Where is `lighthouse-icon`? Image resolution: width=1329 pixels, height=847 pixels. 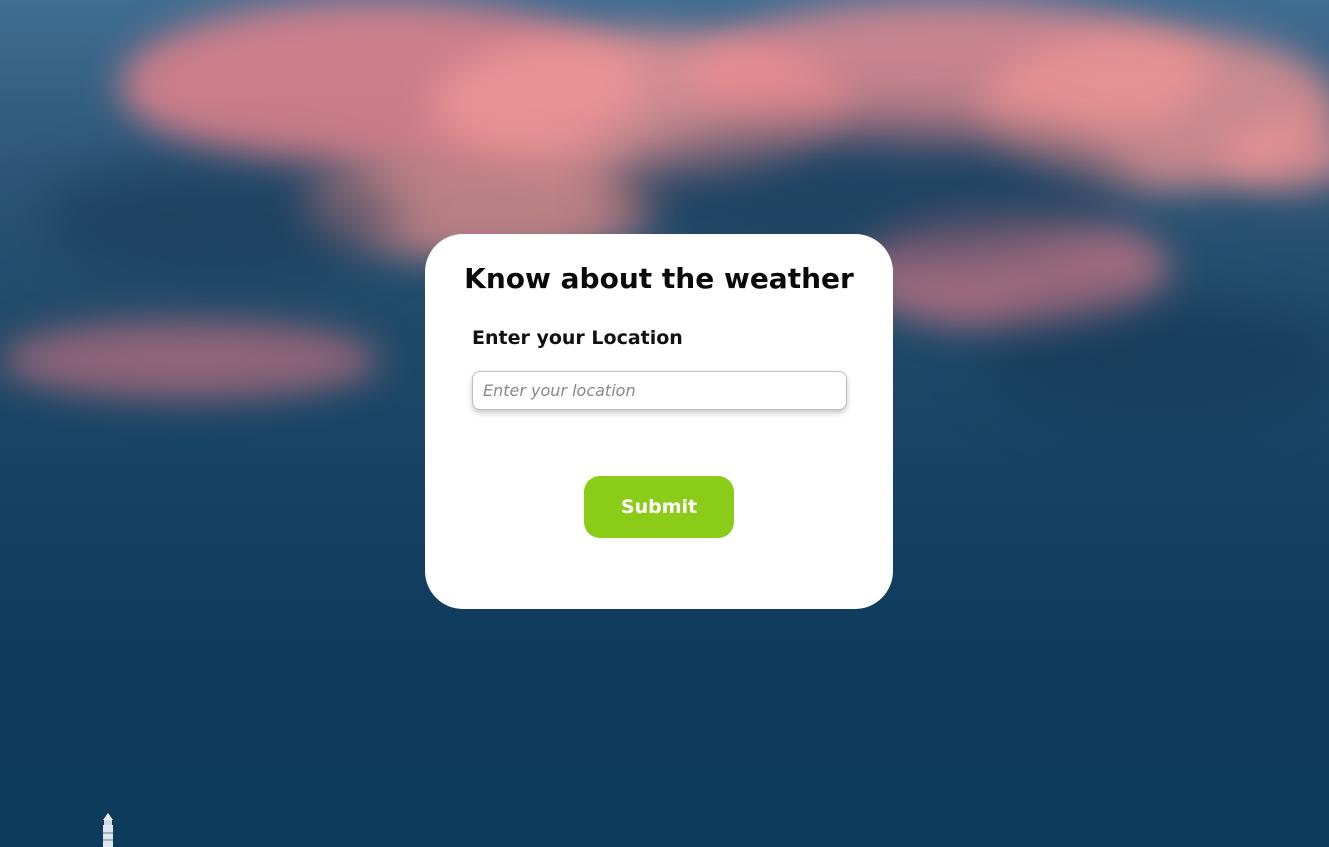 lighthouse-icon is located at coordinates (108, 830).